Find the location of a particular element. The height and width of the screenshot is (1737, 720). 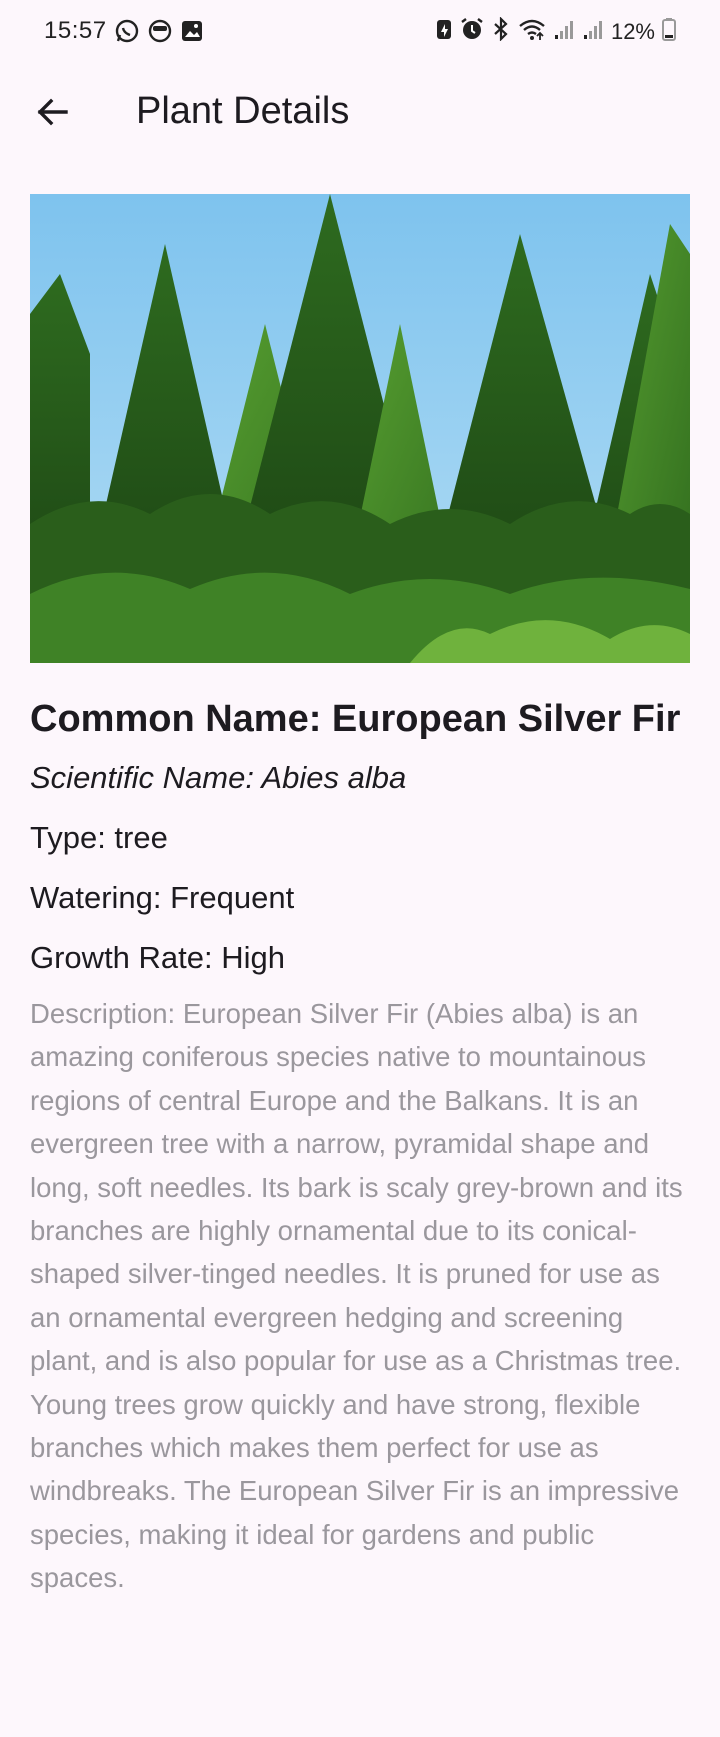

status-right-icons: 12% is located at coordinates (555, 31).